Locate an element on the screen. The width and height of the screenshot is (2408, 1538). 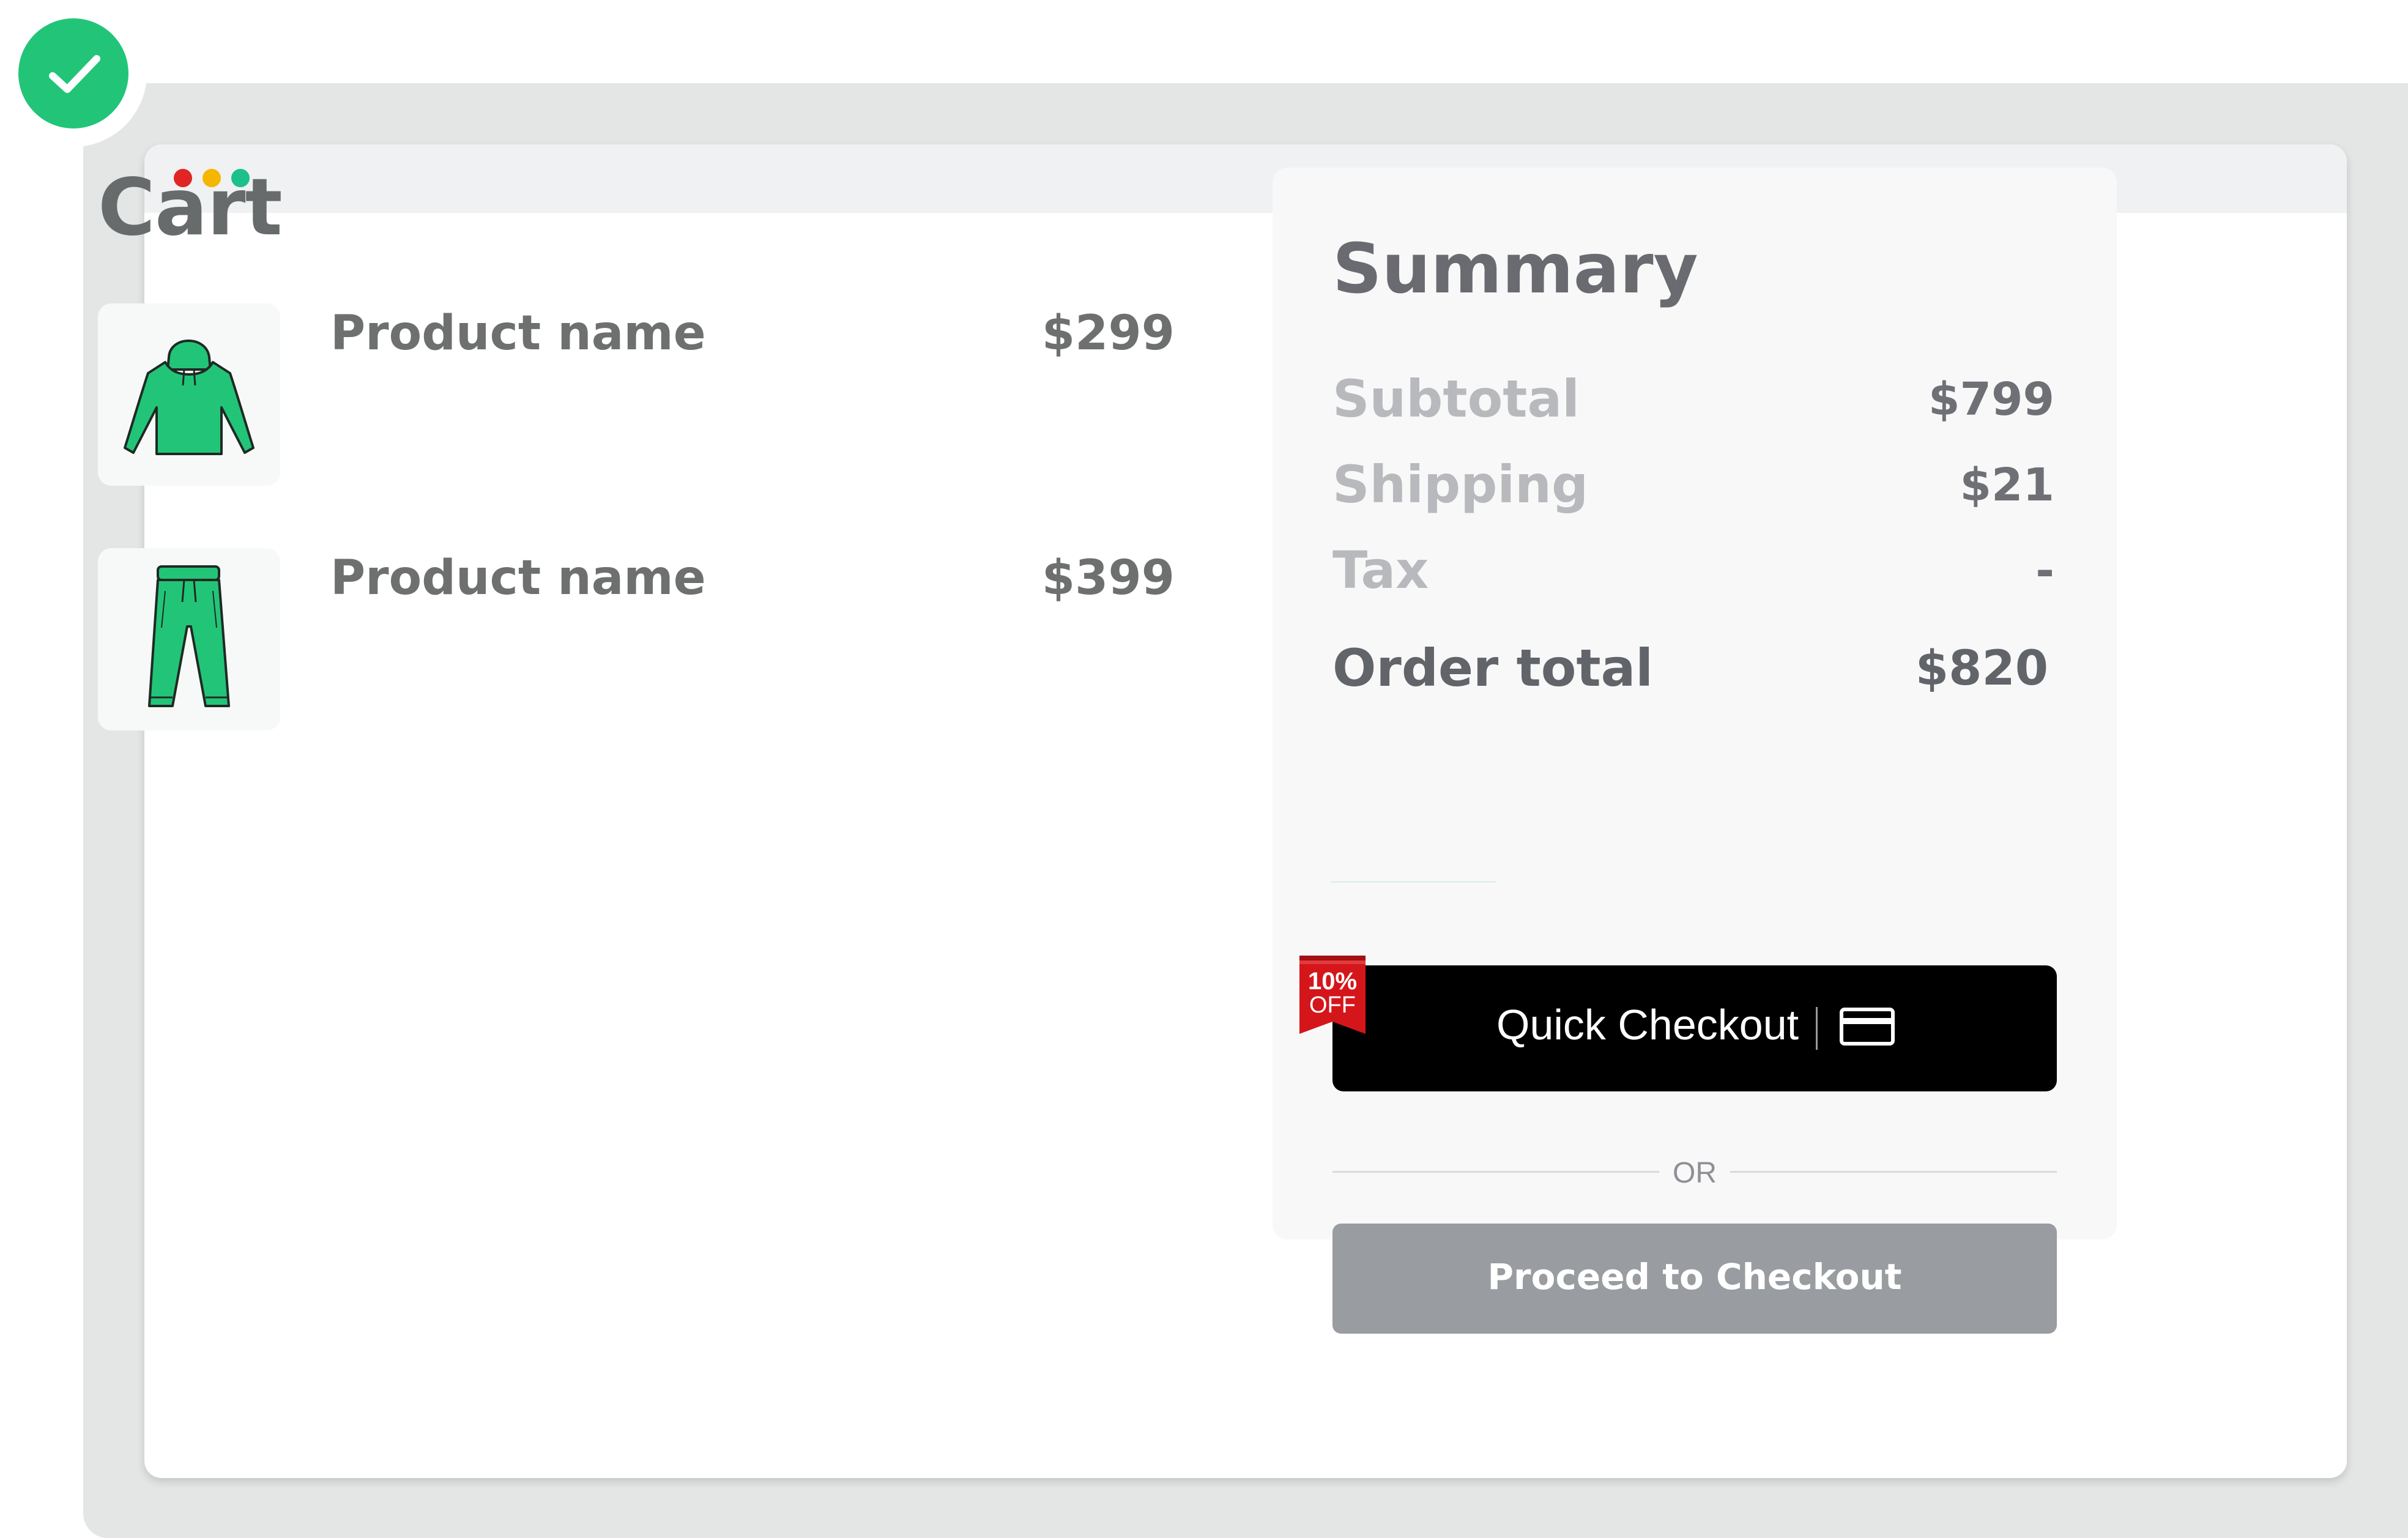
sweatpants-icon is located at coordinates (189, 636).